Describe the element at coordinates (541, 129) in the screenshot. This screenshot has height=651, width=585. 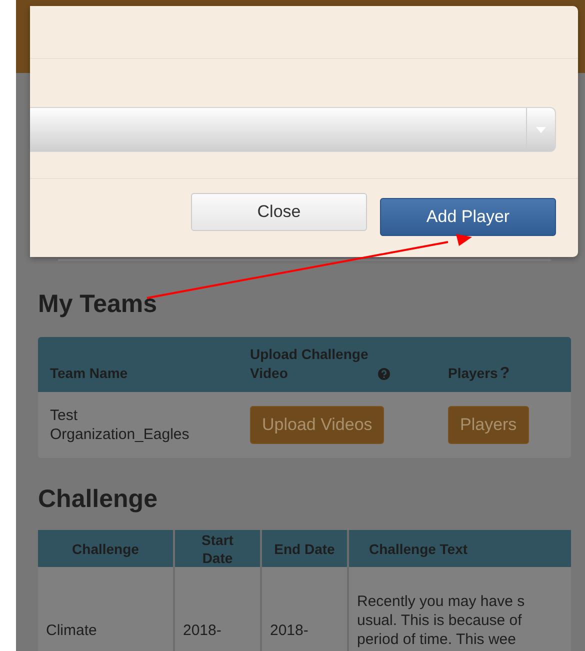
I see `caret-icon` at that location.